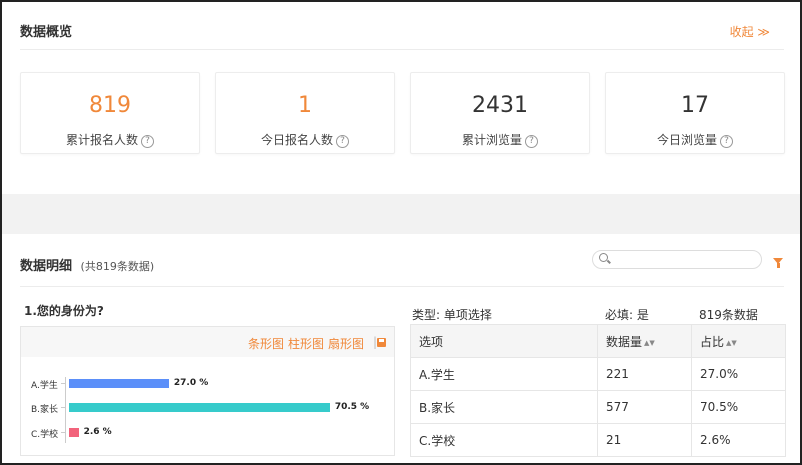 Image resolution: width=802 pixels, height=465 pixels. I want to click on cell: 27.0%, so click(738, 374).